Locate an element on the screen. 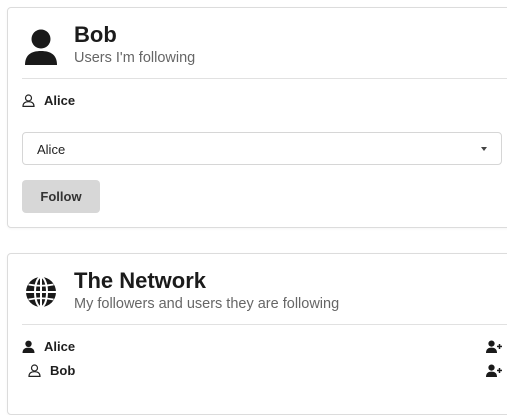  user-select: Alice is located at coordinates (262, 148).